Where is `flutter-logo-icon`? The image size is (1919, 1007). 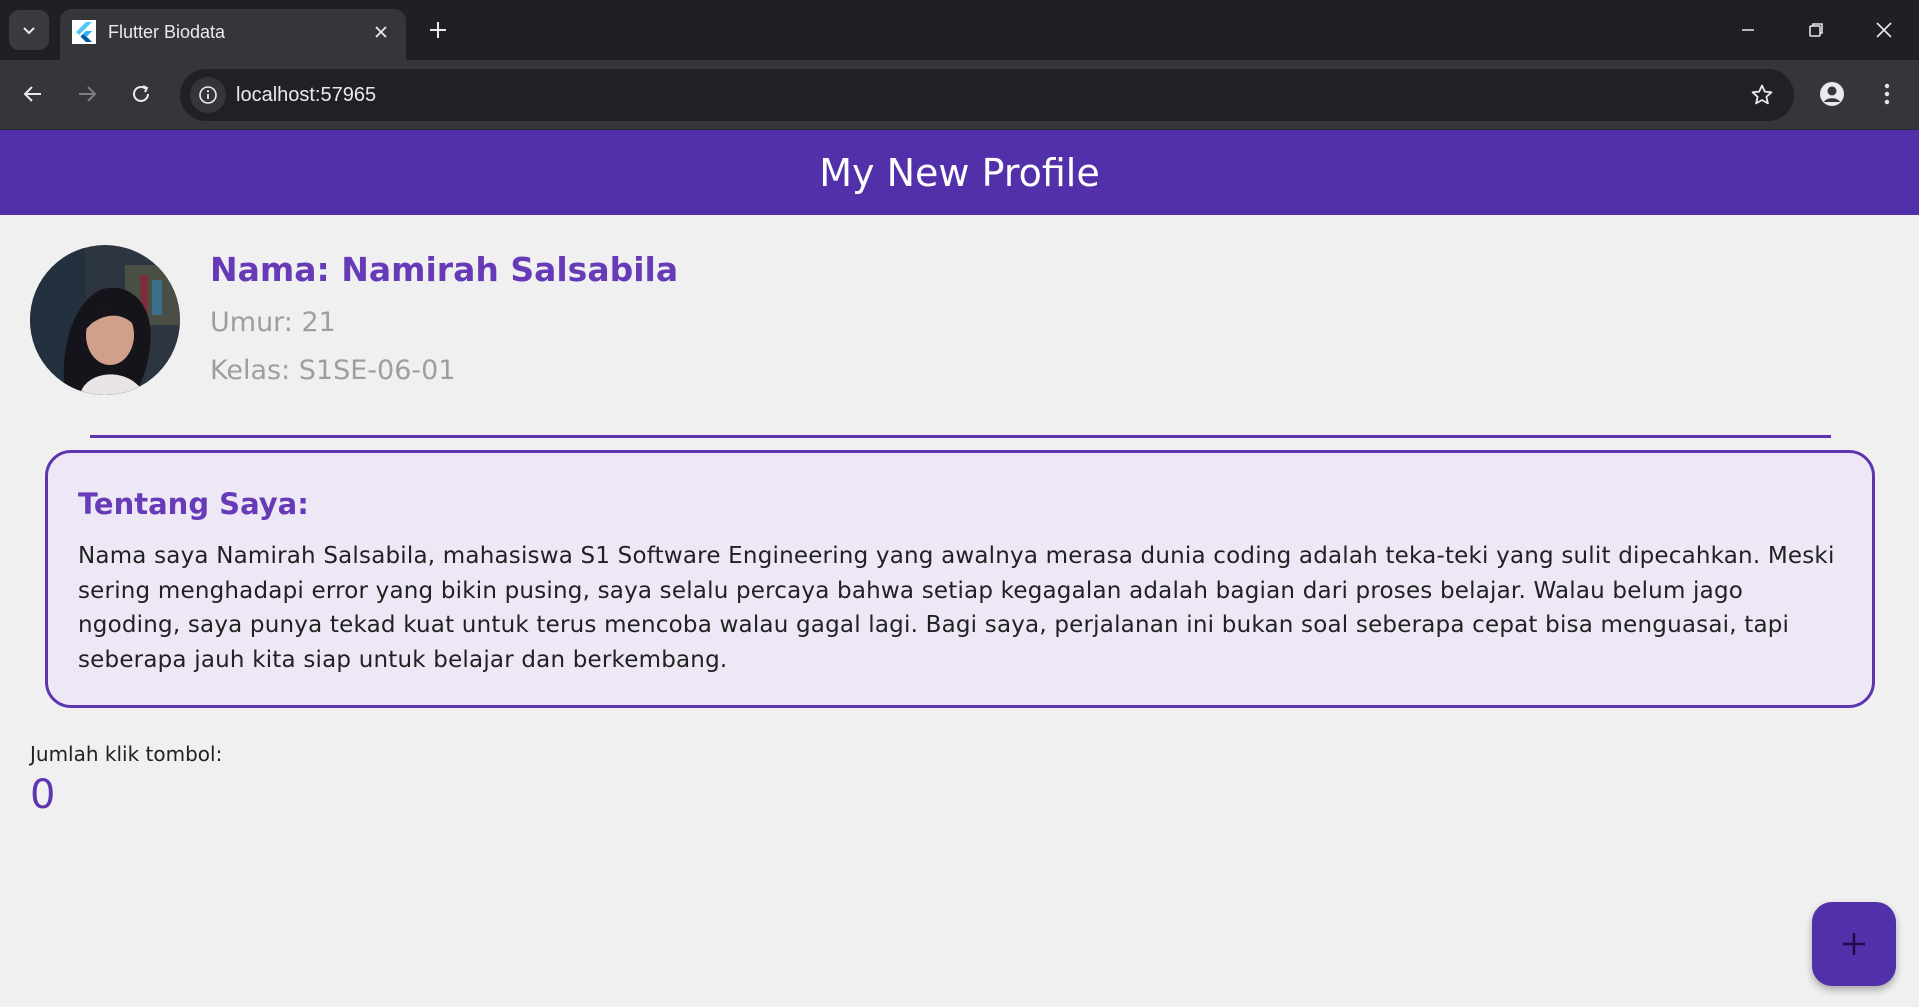 flutter-logo-icon is located at coordinates (84, 32).